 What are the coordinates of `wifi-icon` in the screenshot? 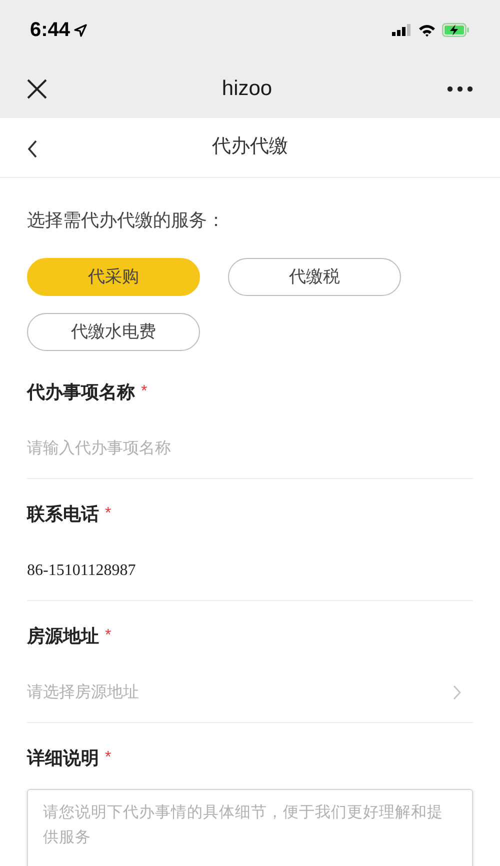 It's located at (427, 30).